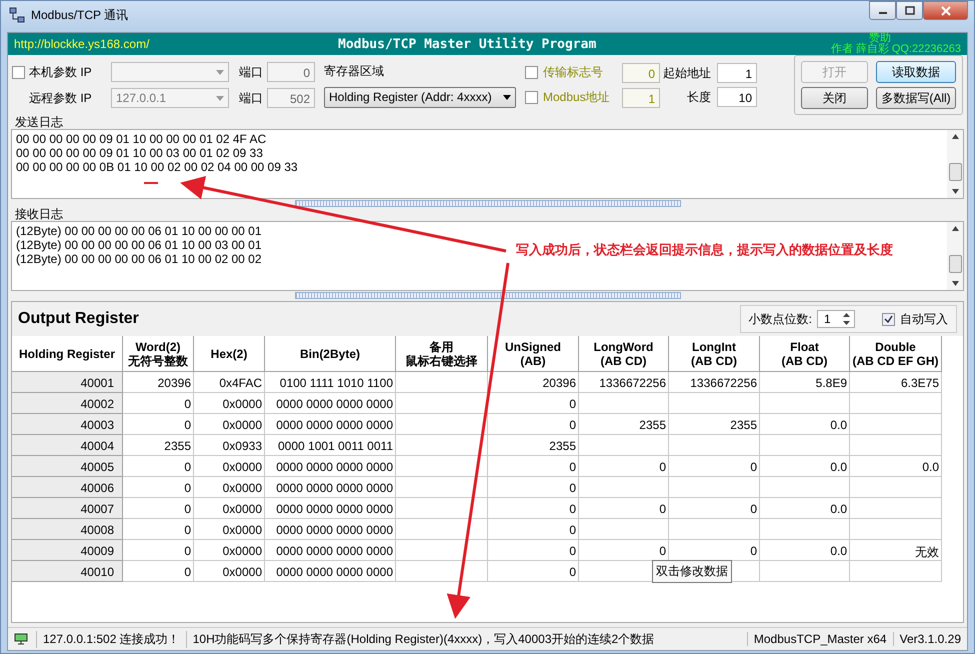 The width and height of the screenshot is (975, 654). What do you see at coordinates (834, 98) in the screenshot?
I see `action-button: 关闭` at bounding box center [834, 98].